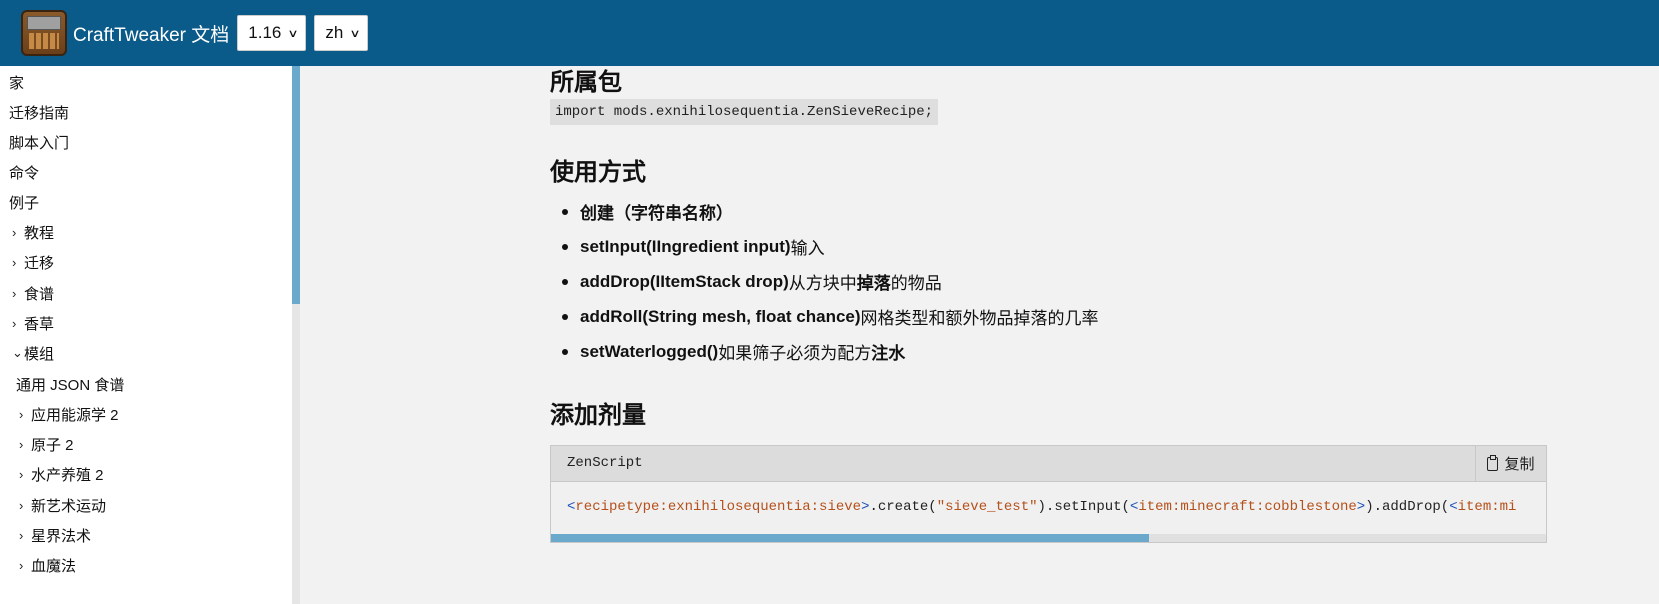 This screenshot has width=1659, height=604. What do you see at coordinates (69, 506) in the screenshot?
I see `sidebar-item-label: 新艺术运动` at bounding box center [69, 506].